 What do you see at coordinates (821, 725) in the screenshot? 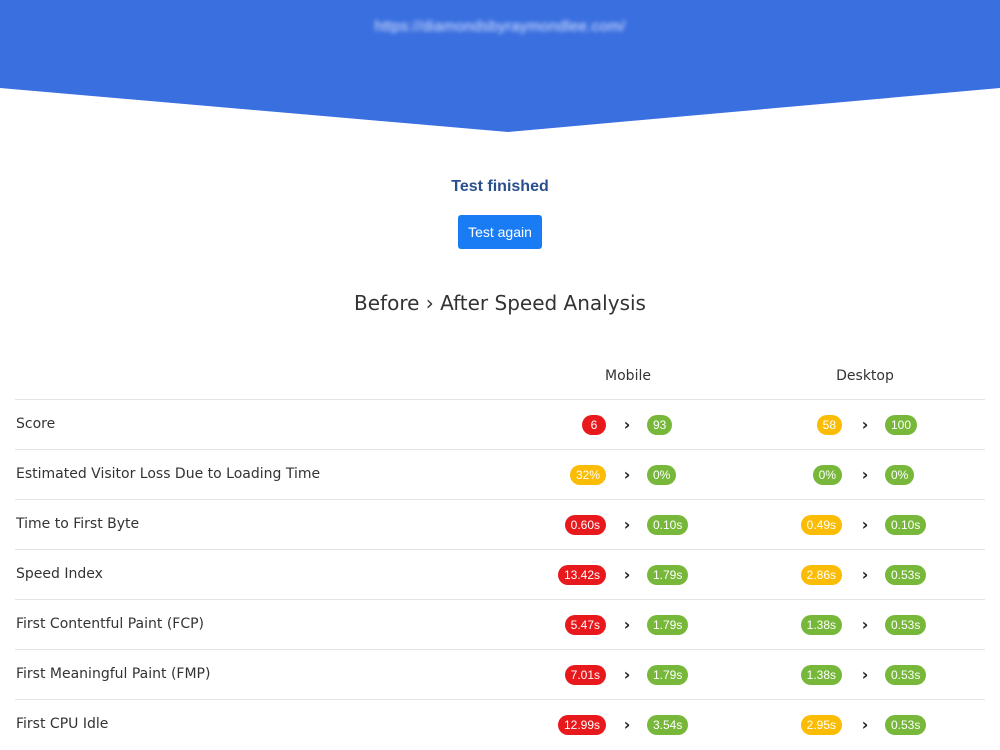
I see `desktop-before-badge: 2.95s` at bounding box center [821, 725].